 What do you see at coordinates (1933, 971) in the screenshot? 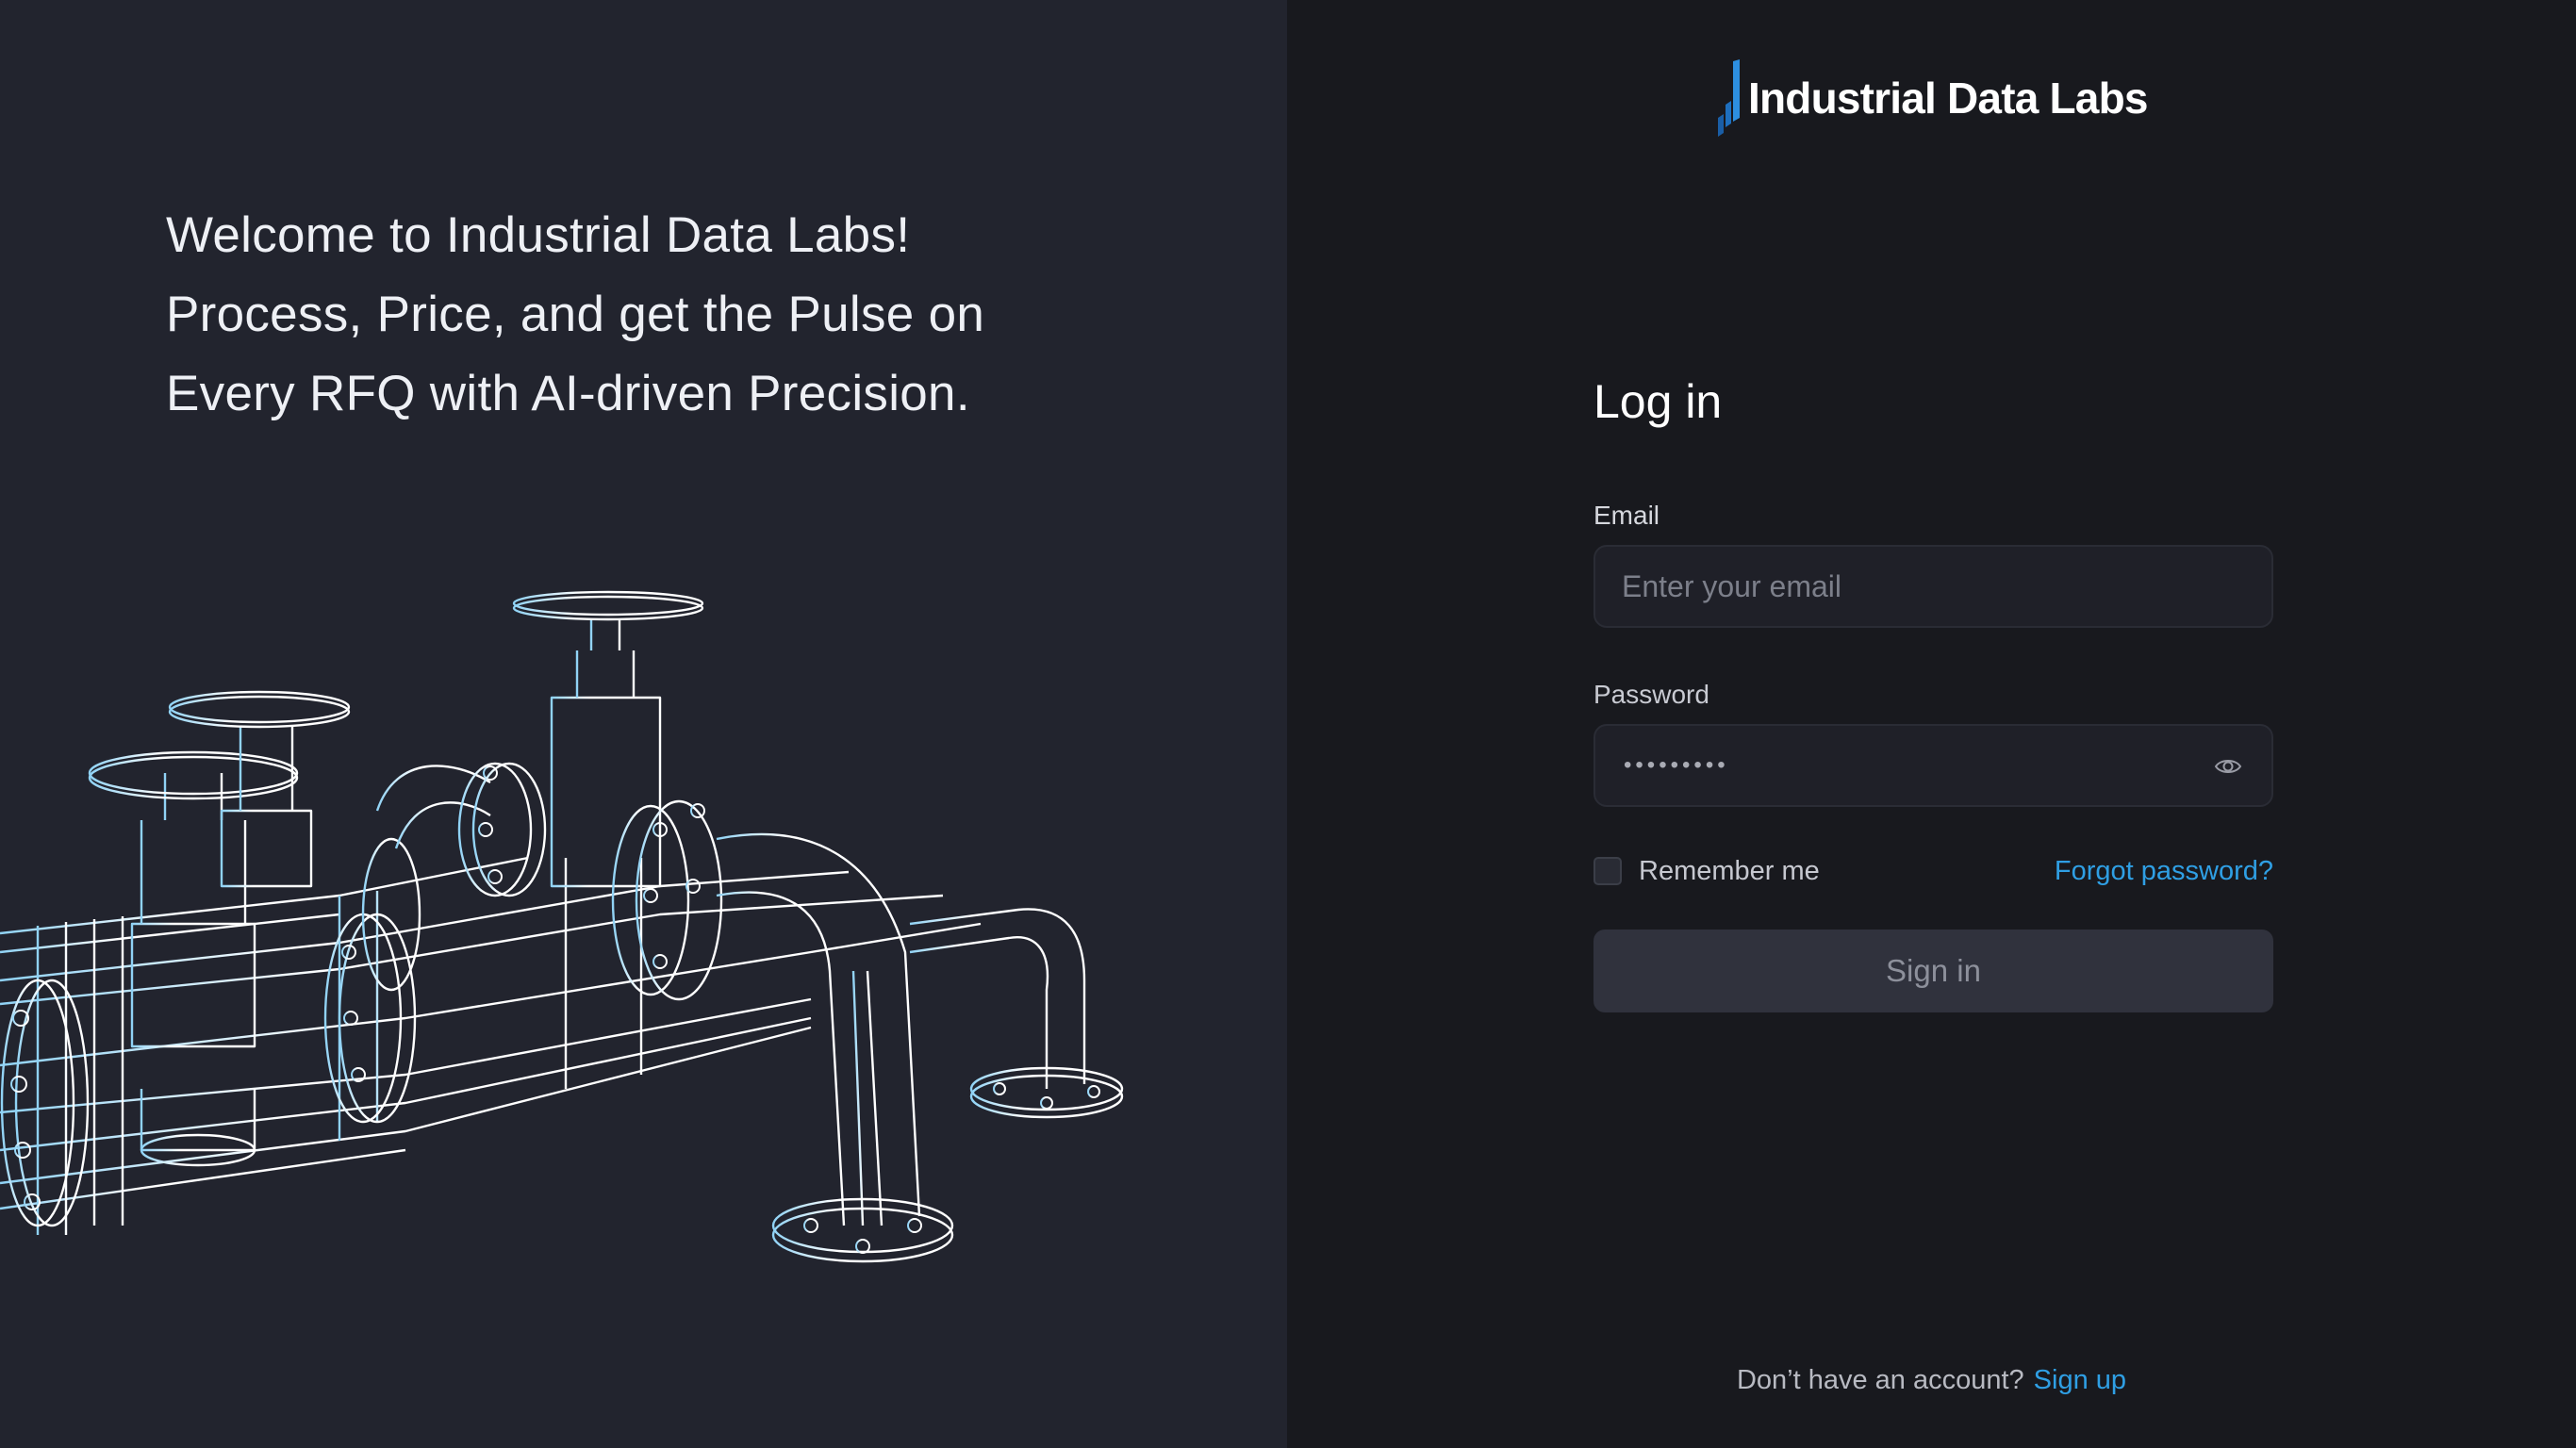
I see `sign-in-button: Sign in` at bounding box center [1933, 971].